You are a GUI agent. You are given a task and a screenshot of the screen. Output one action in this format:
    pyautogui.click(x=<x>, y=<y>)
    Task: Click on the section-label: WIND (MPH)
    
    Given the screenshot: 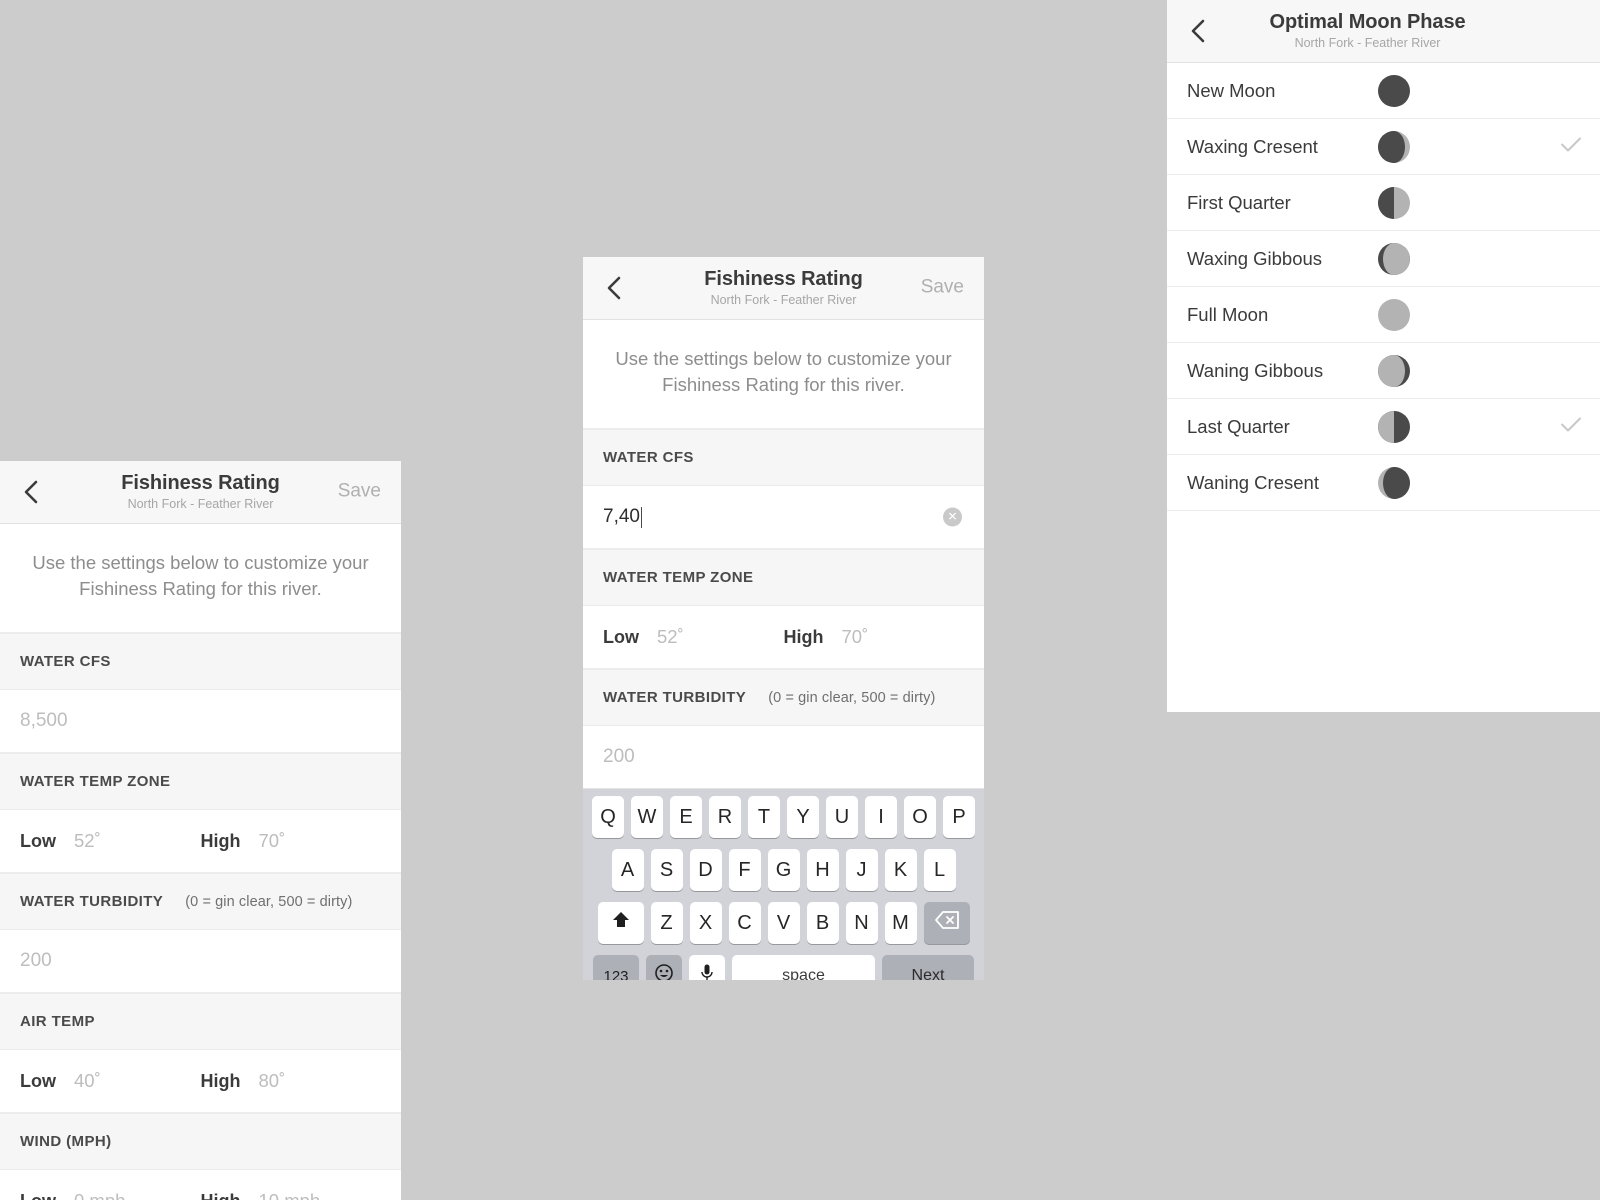 What is the action you would take?
    pyautogui.click(x=66, y=1141)
    